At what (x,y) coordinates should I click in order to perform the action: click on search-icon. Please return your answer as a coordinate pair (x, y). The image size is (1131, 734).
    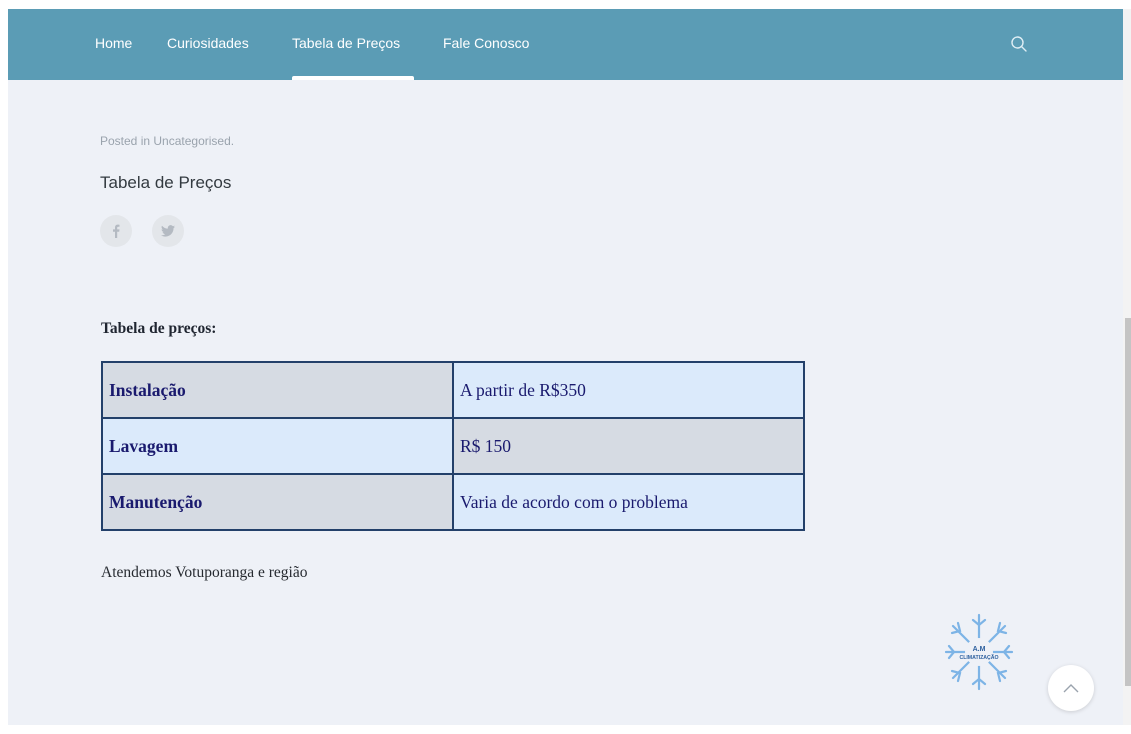
    Looking at the image, I should click on (1019, 44).